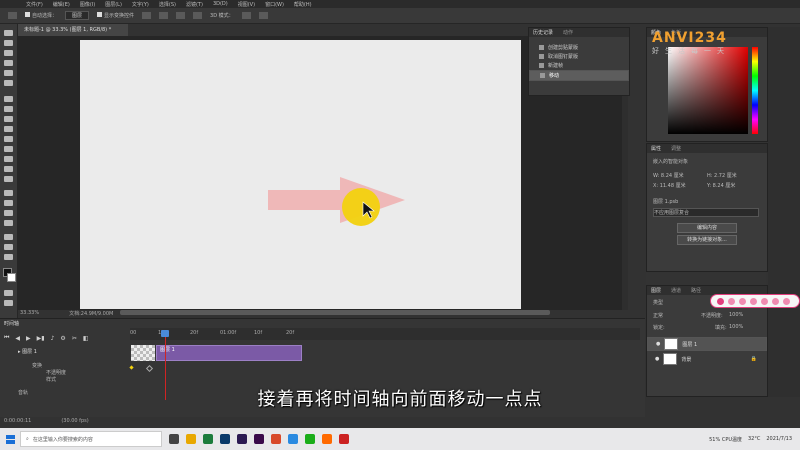  Describe the element at coordinates (276, 439) in the screenshot. I see `chrome-icon` at that location.